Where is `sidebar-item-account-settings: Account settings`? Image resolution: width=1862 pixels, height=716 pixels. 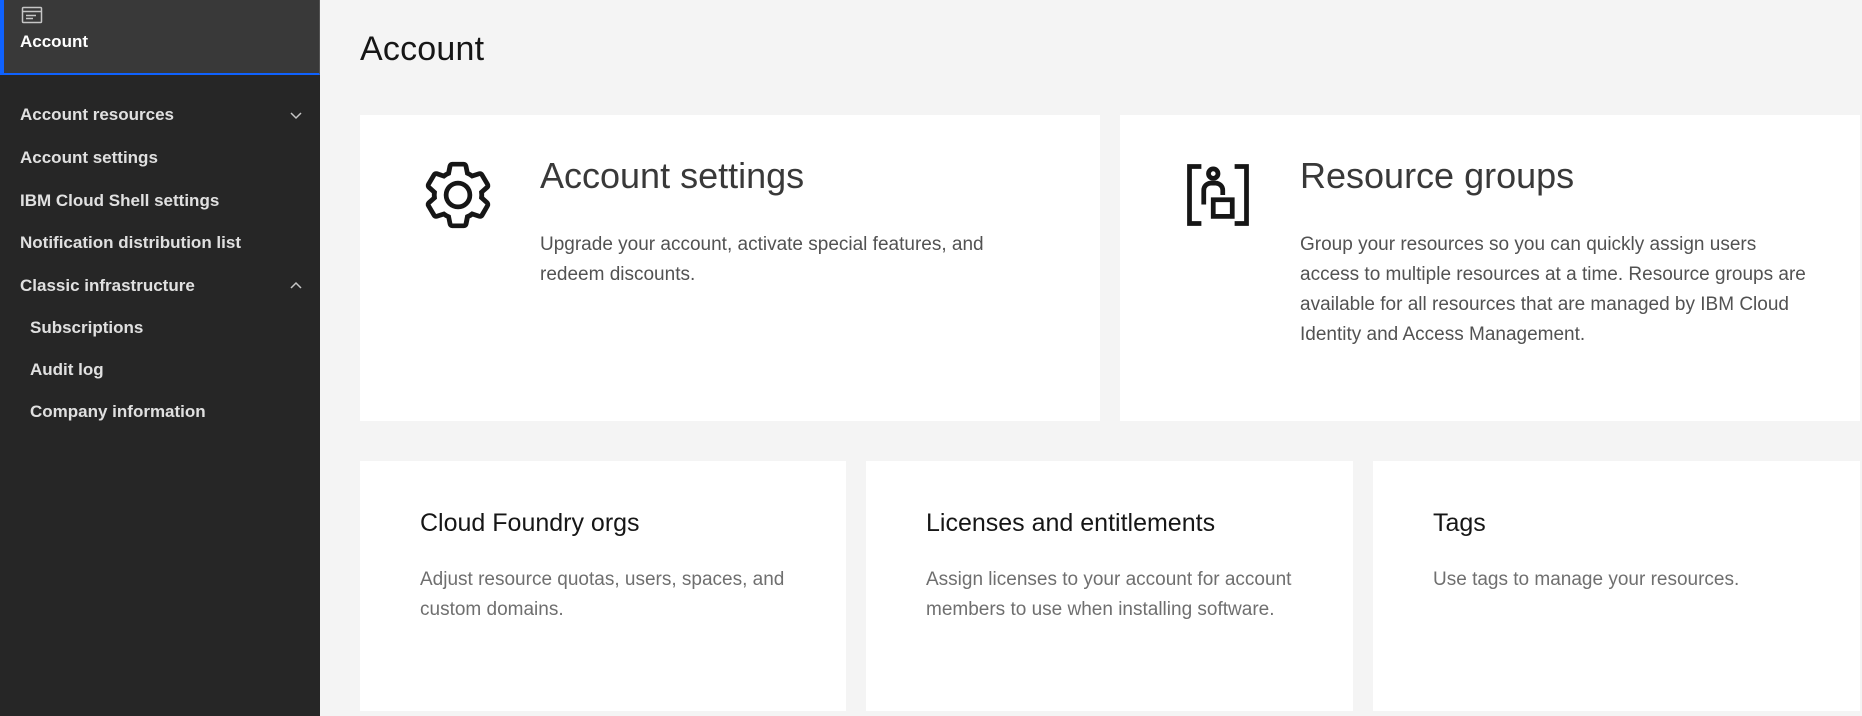
sidebar-item-account-settings: Account settings is located at coordinates (160, 158).